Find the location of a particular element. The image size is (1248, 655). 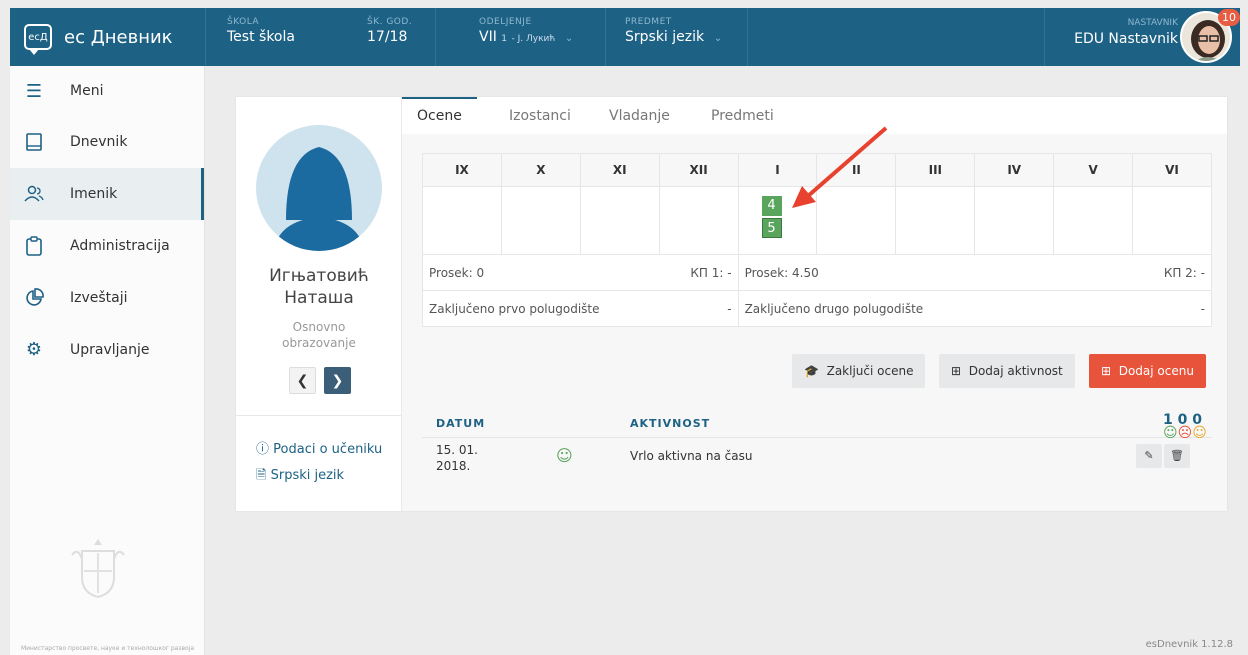

sidebar-item-label: Upravljanje is located at coordinates (110, 350).